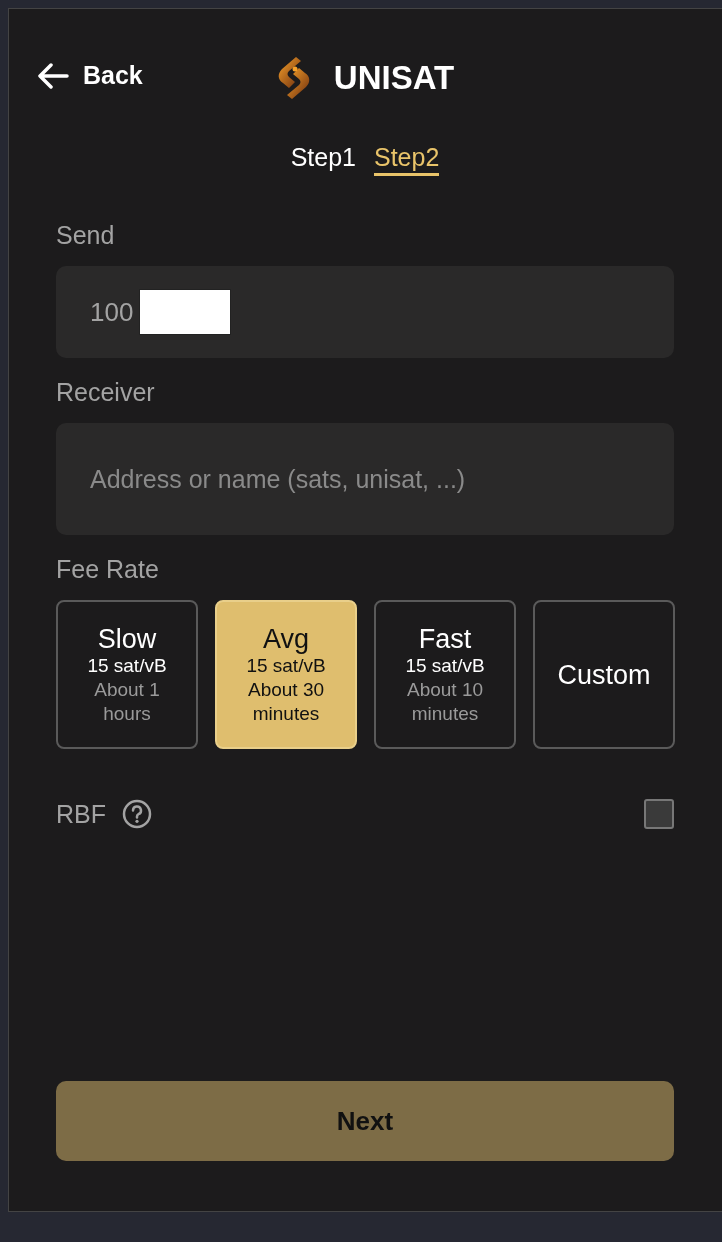 The image size is (722, 1242). I want to click on fee-option: Slow 15 sat/vB About 1 hours, so click(127, 674).